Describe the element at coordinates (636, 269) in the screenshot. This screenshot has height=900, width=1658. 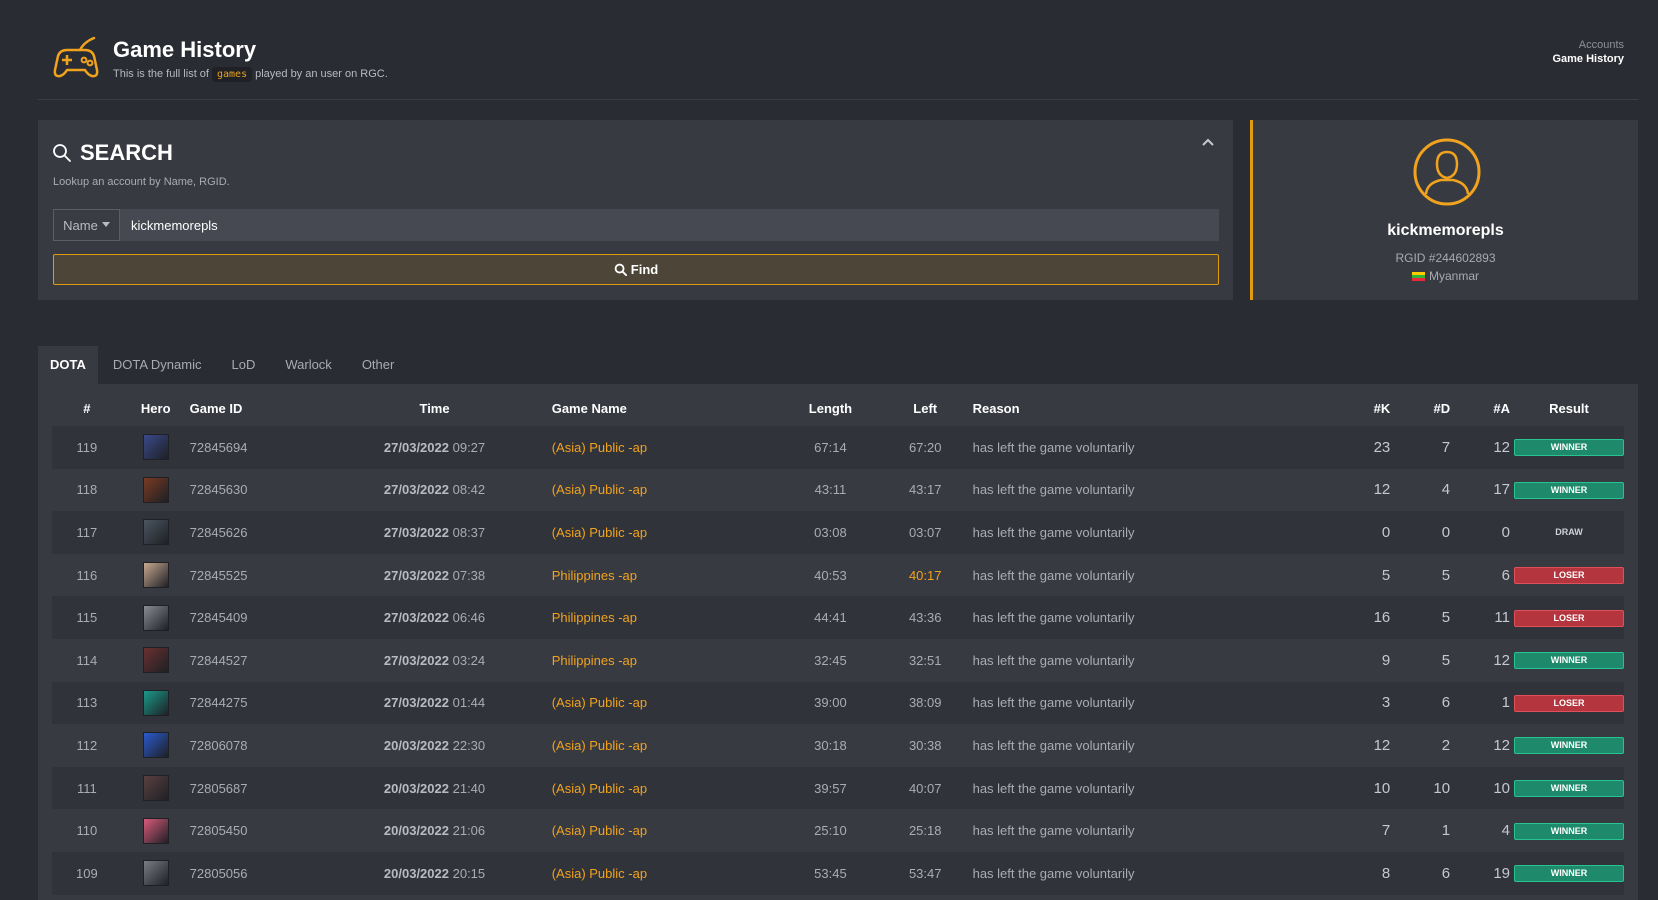
I see `find-button: Find` at that location.